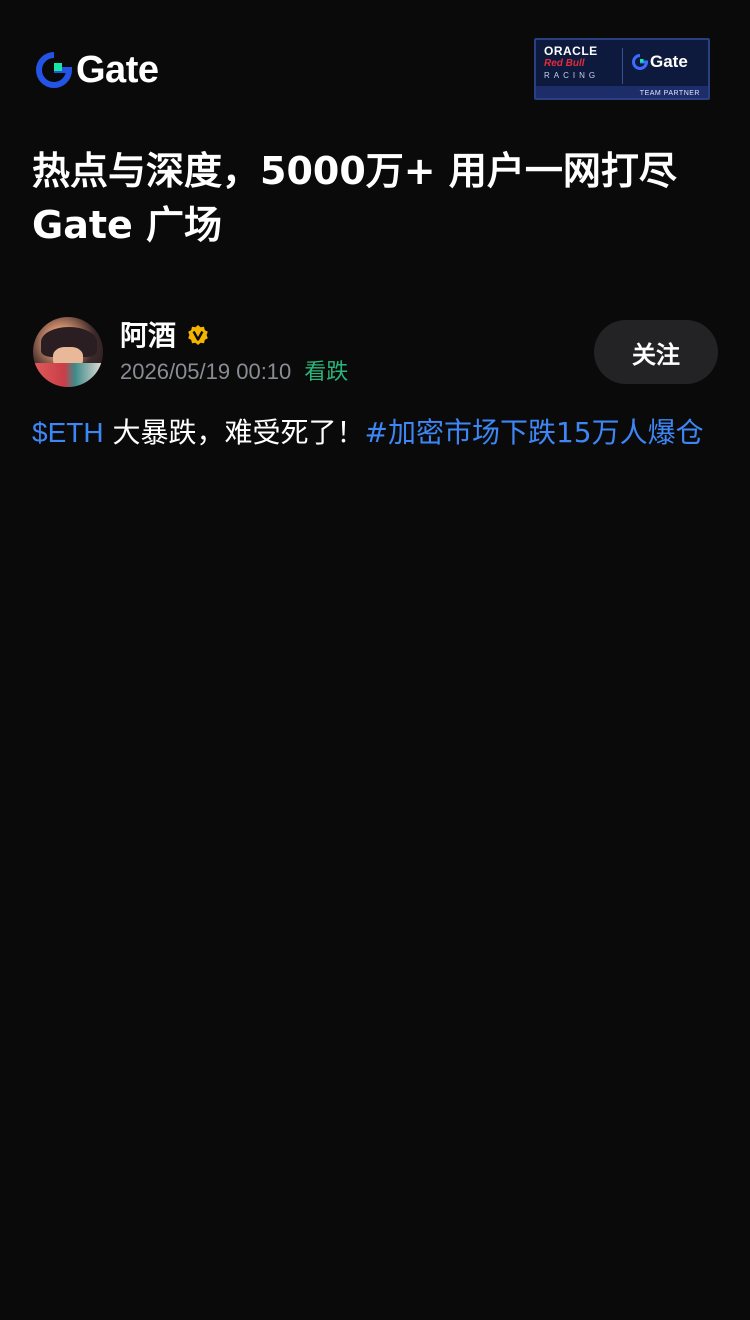 This screenshot has width=750, height=1320. Describe the element at coordinates (326, 372) in the screenshot. I see `sentiment-tag: 看跌` at that location.